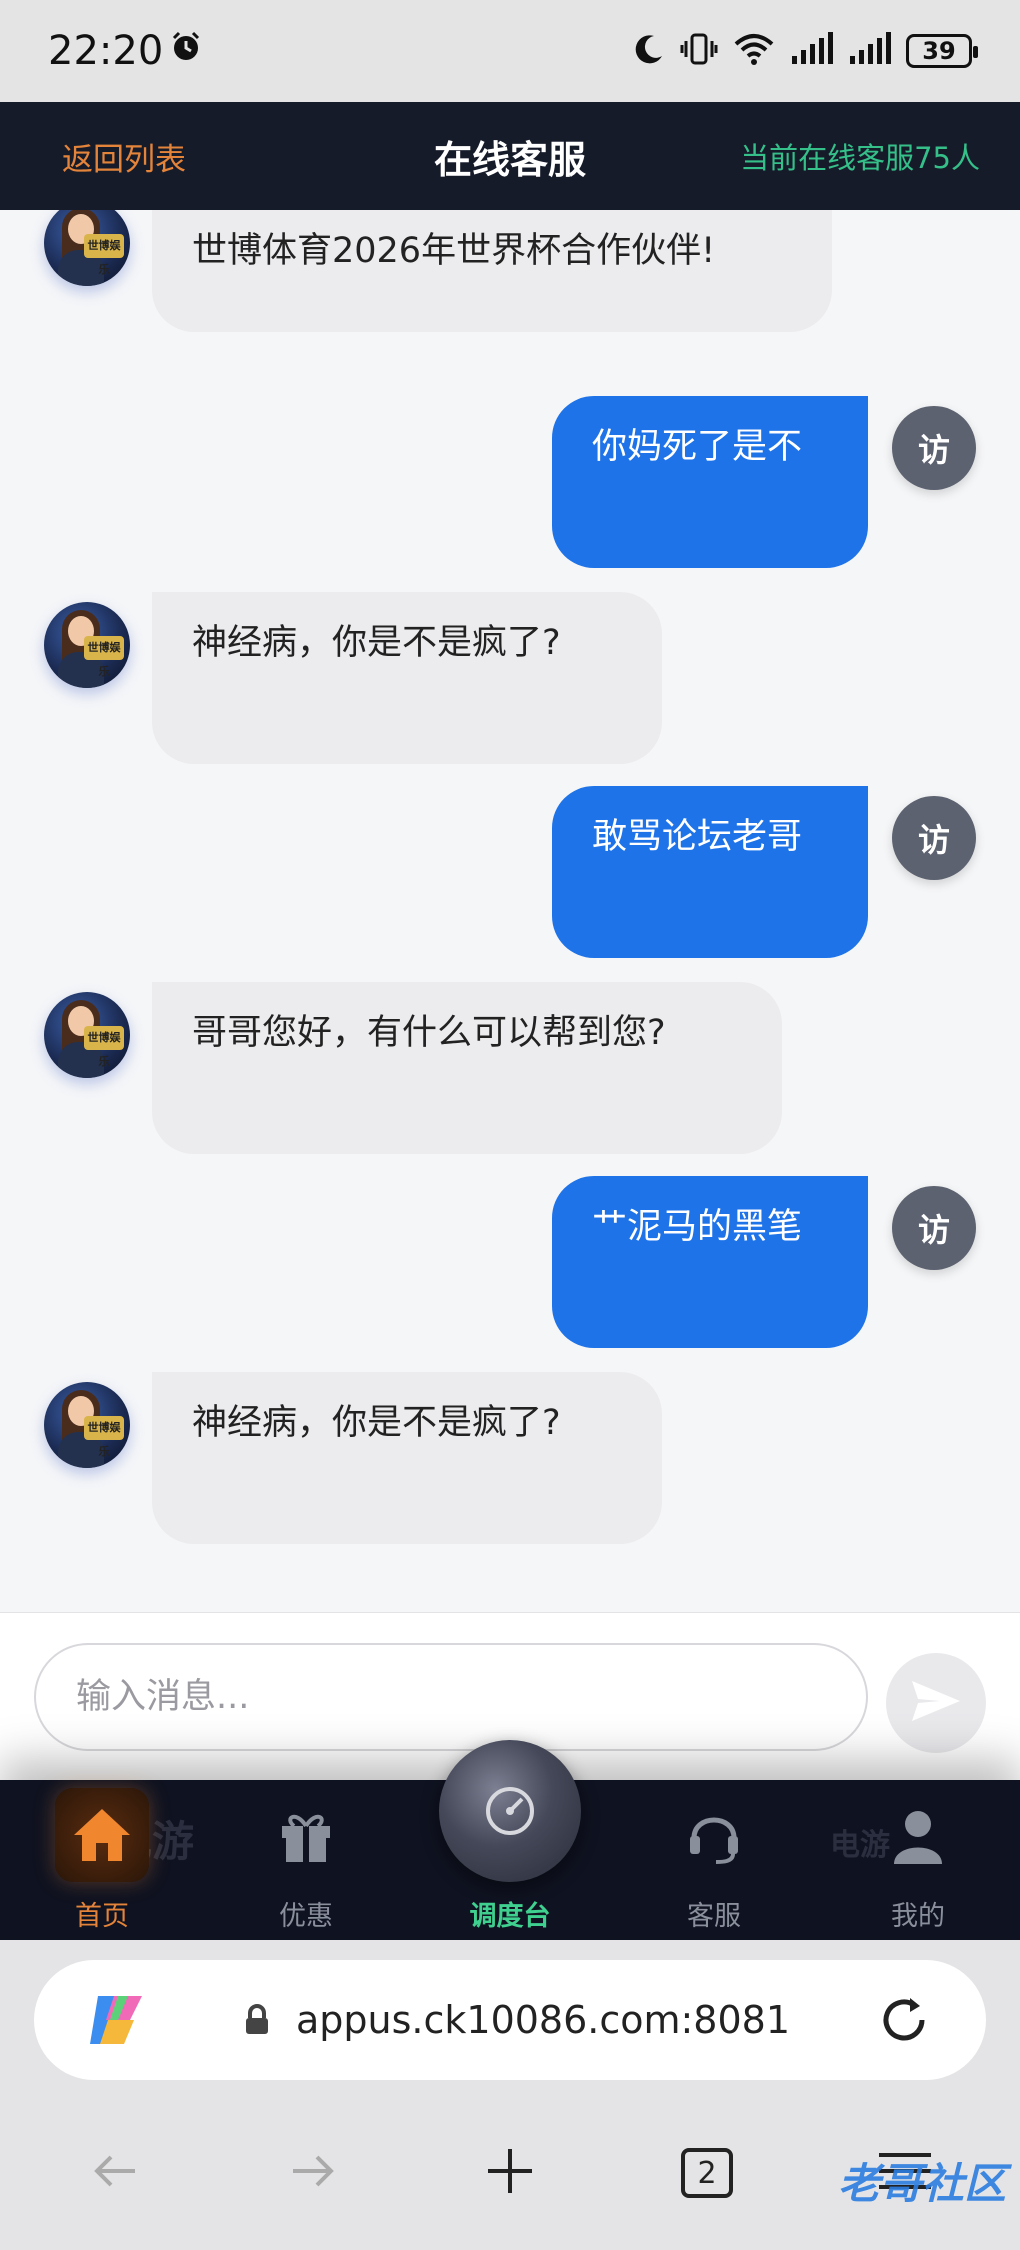 Image resolution: width=1020 pixels, height=2250 pixels. I want to click on nav-item-home: 首页, so click(102, 1860).